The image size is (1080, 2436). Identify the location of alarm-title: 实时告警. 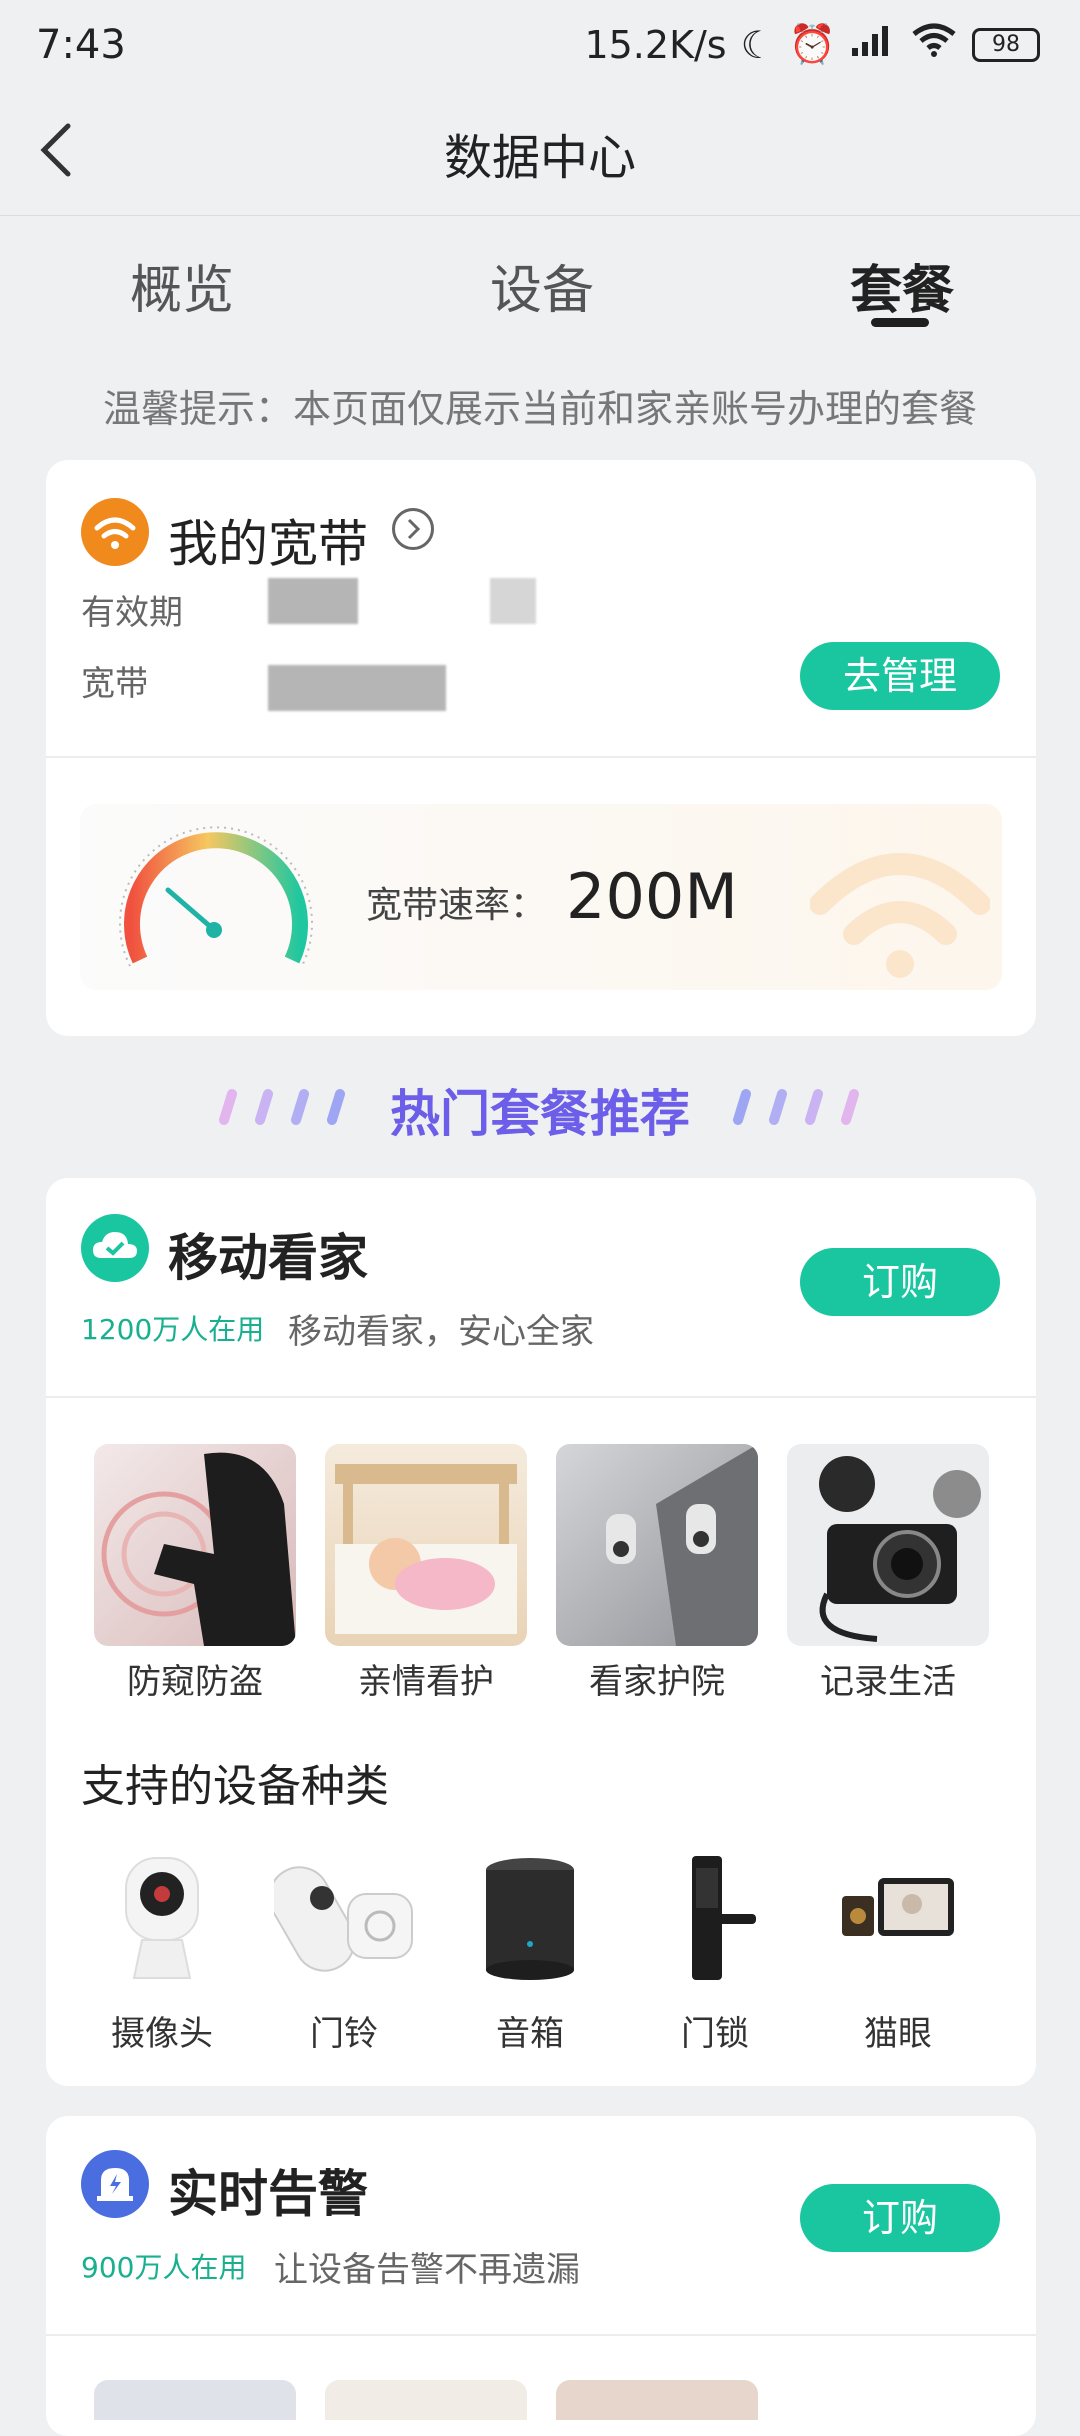
(268, 2194).